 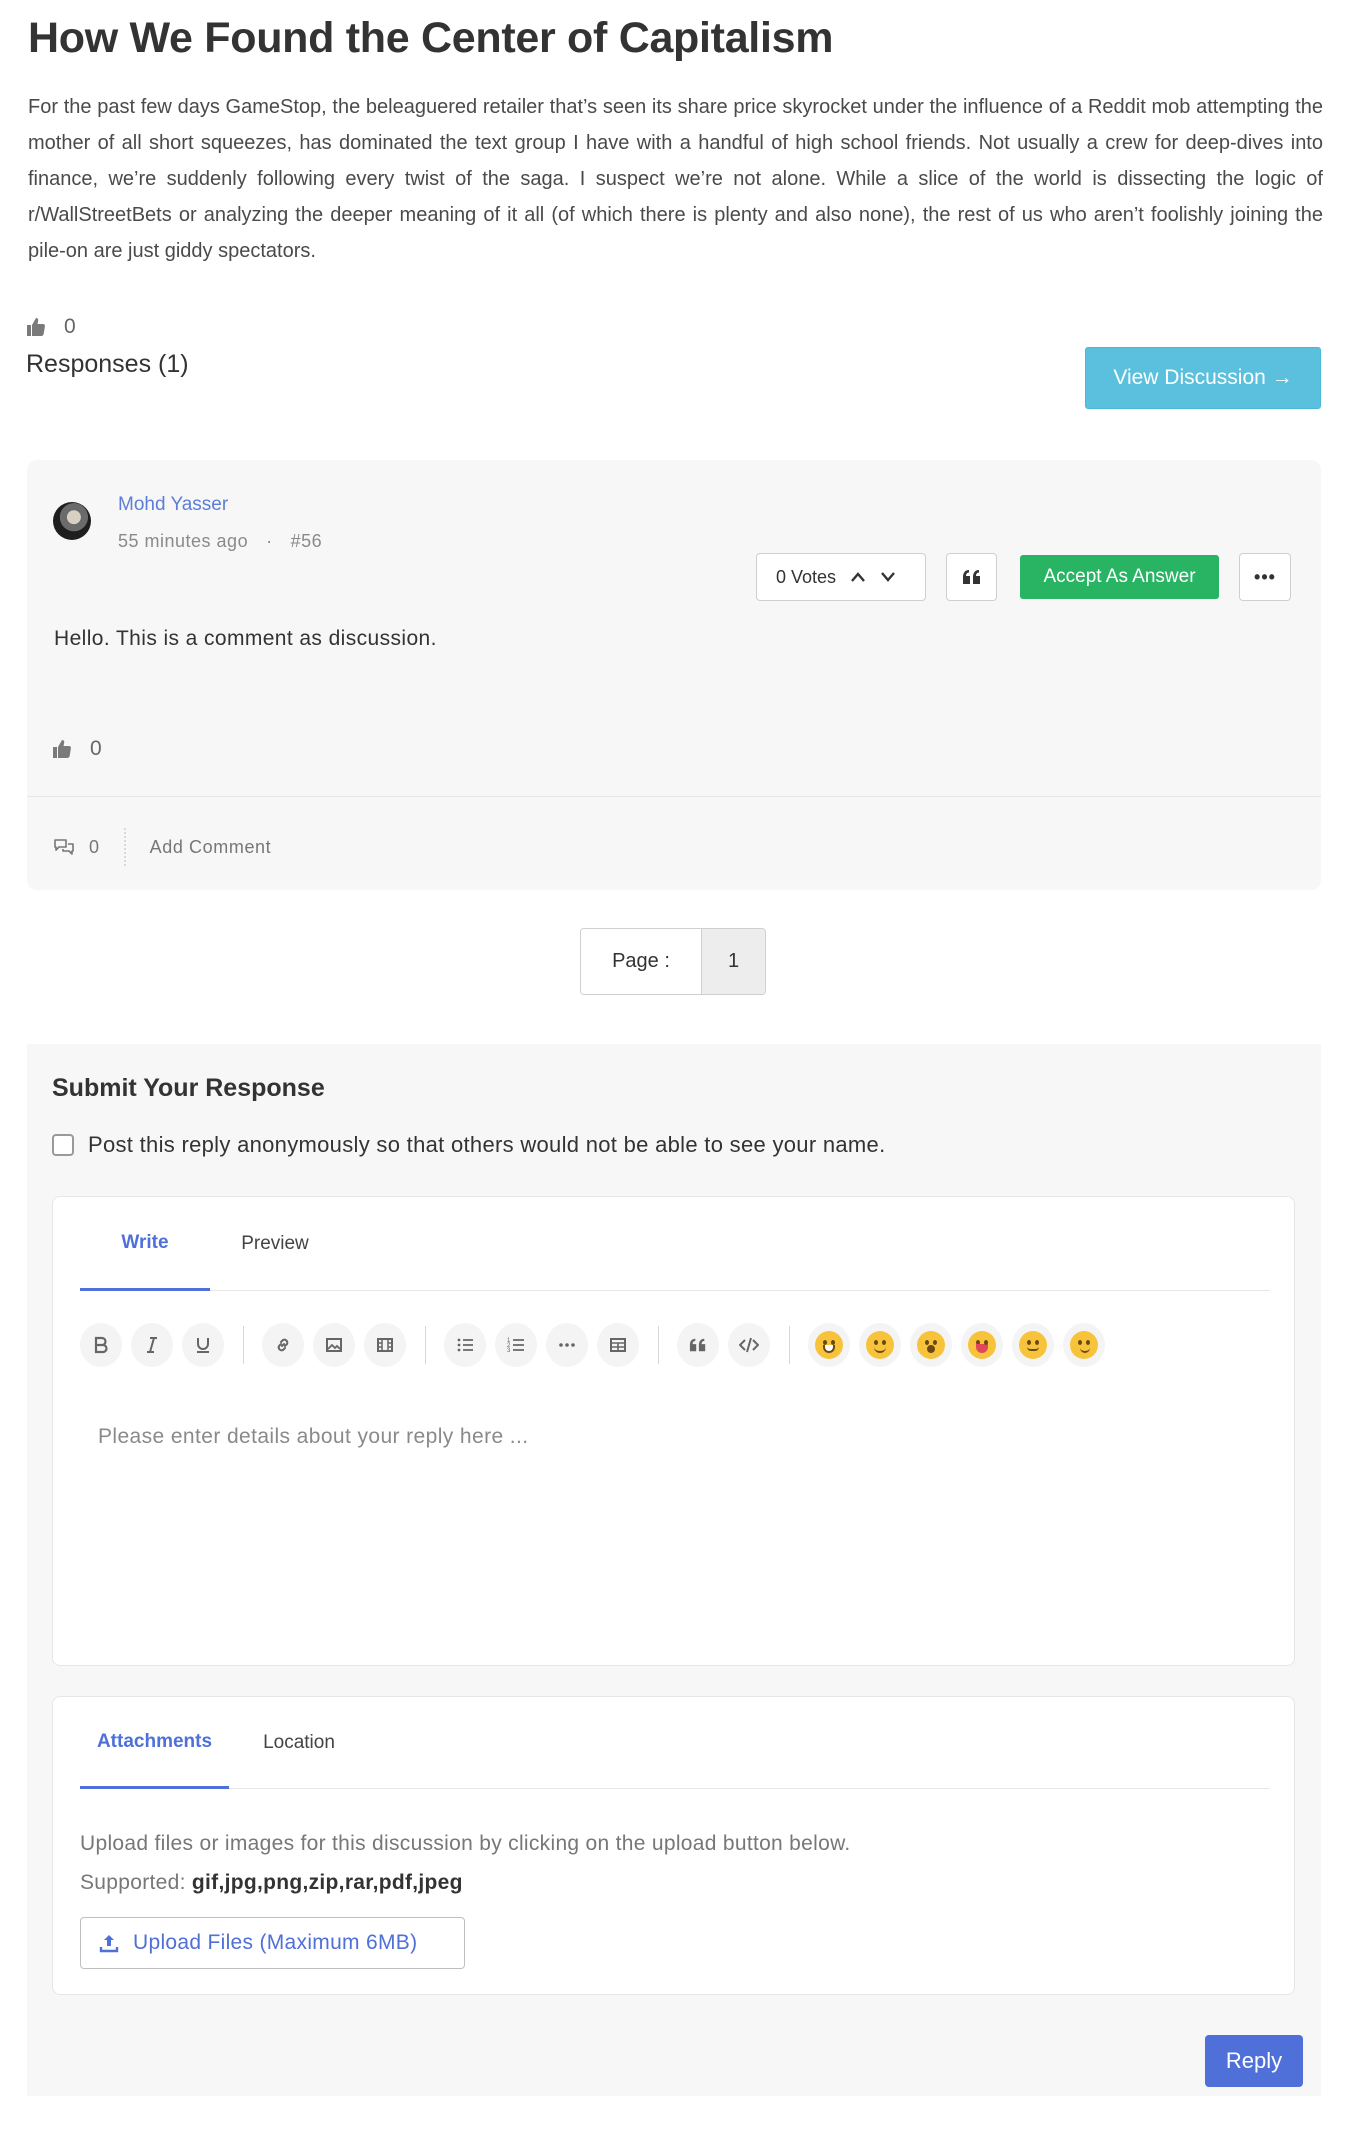 I want to click on votes-control: 0 Votes, so click(x=841, y=577).